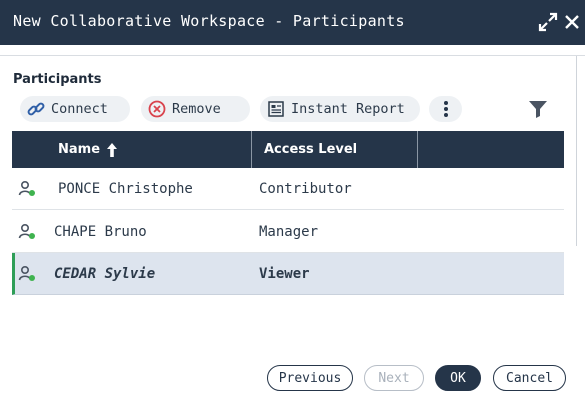 This screenshot has width=585, height=406. I want to click on expand-icon, so click(548, 22).